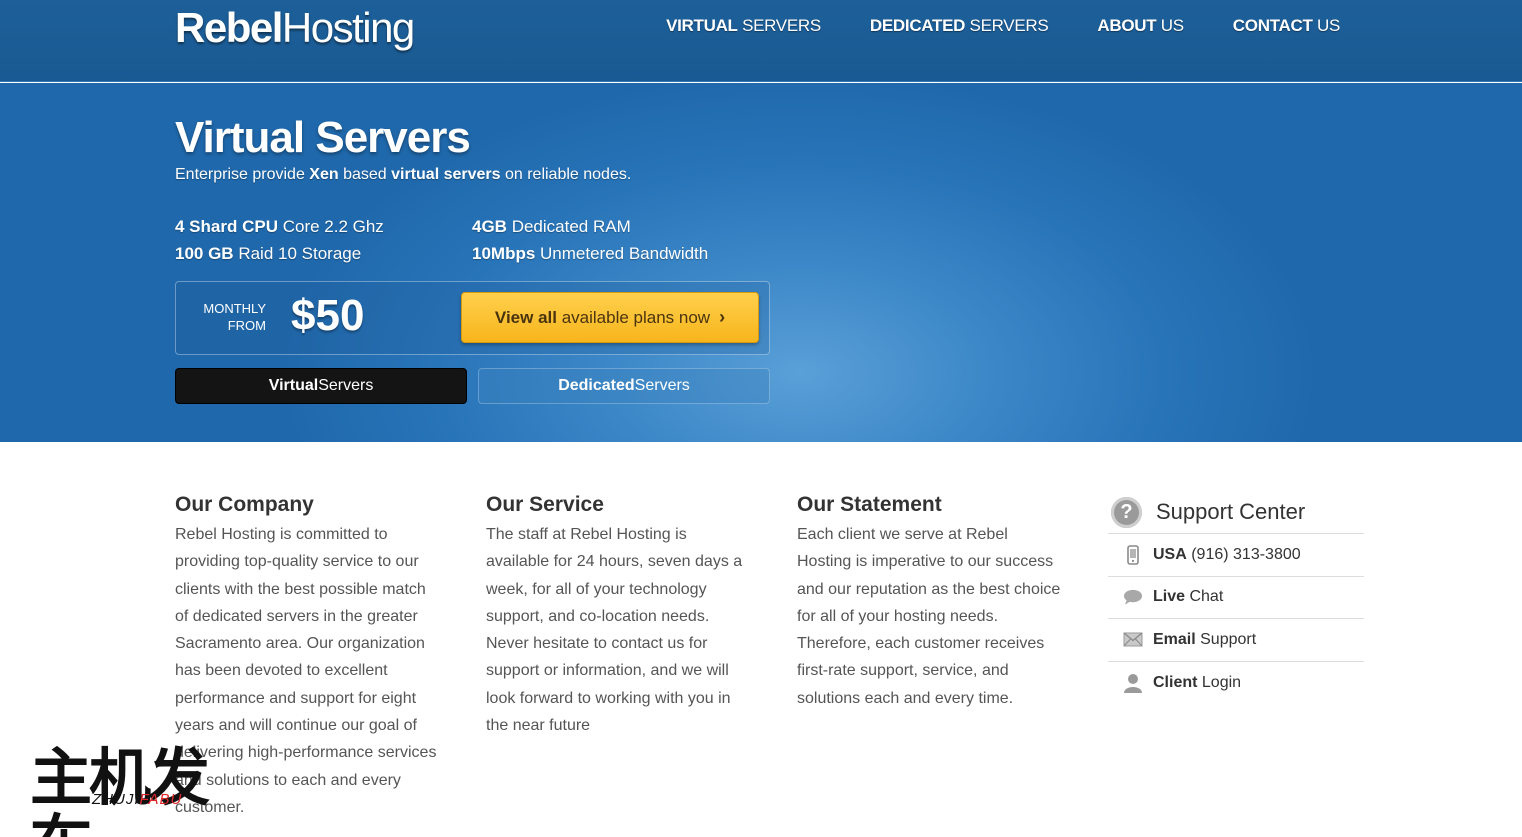 The height and width of the screenshot is (837, 1522). Describe the element at coordinates (1205, 639) in the screenshot. I see `support-email-label: Email Support` at that location.